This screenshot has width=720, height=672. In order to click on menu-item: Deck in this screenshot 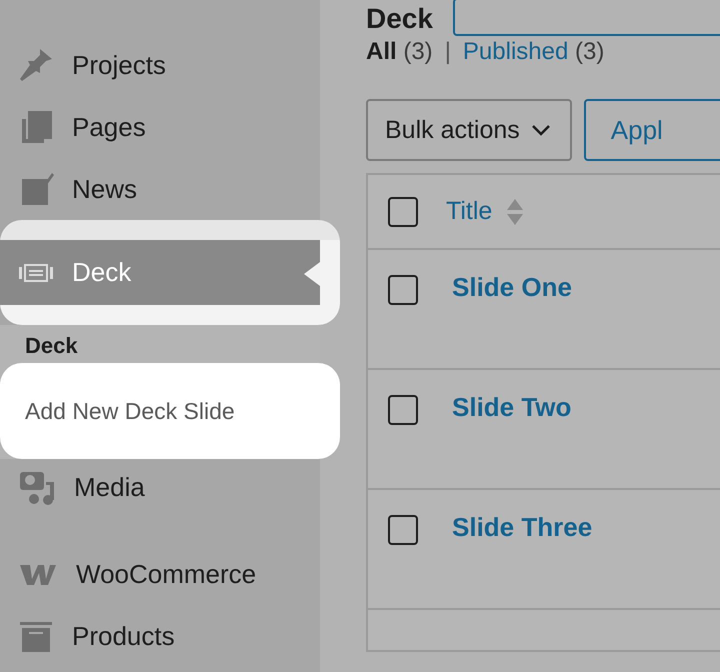, I will do `click(160, 272)`.